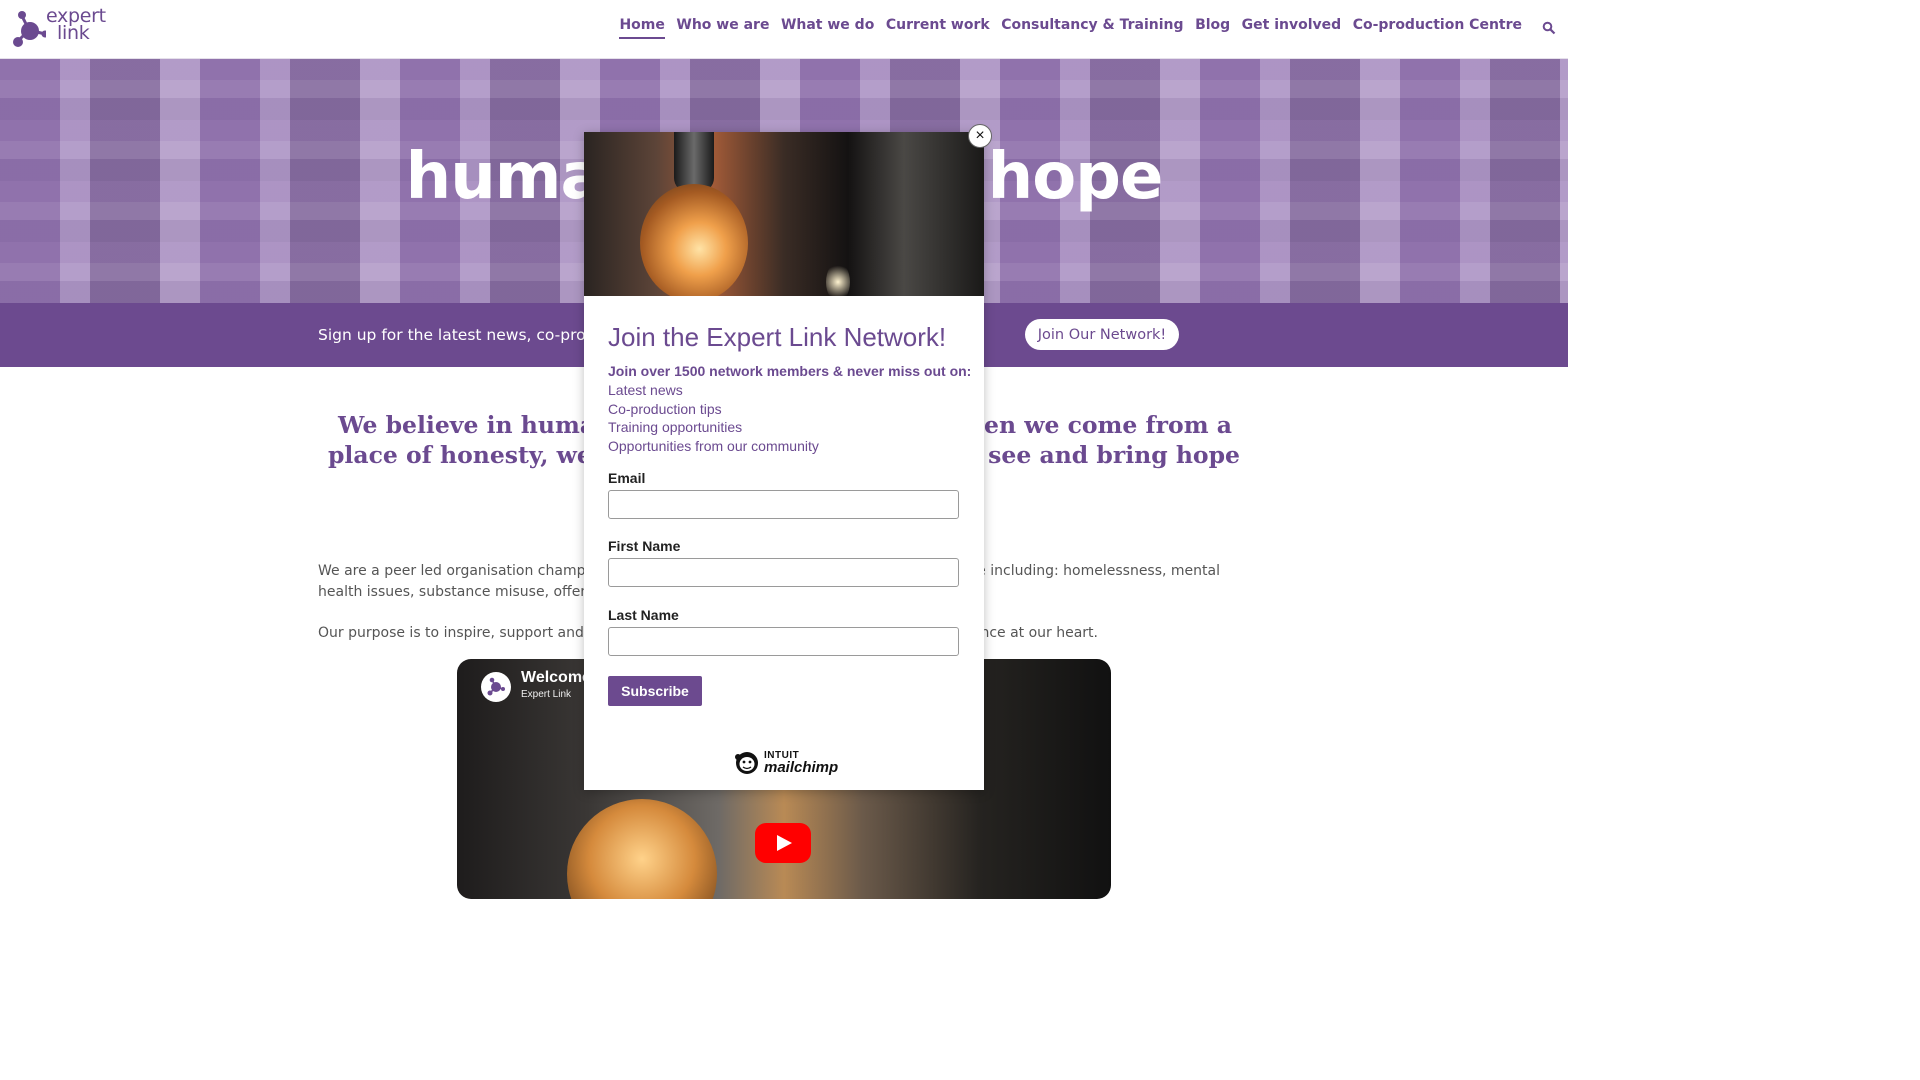 The image size is (1920, 1080). I want to click on intro-para-left: We are a peer led organisation championi, so click(464, 571).